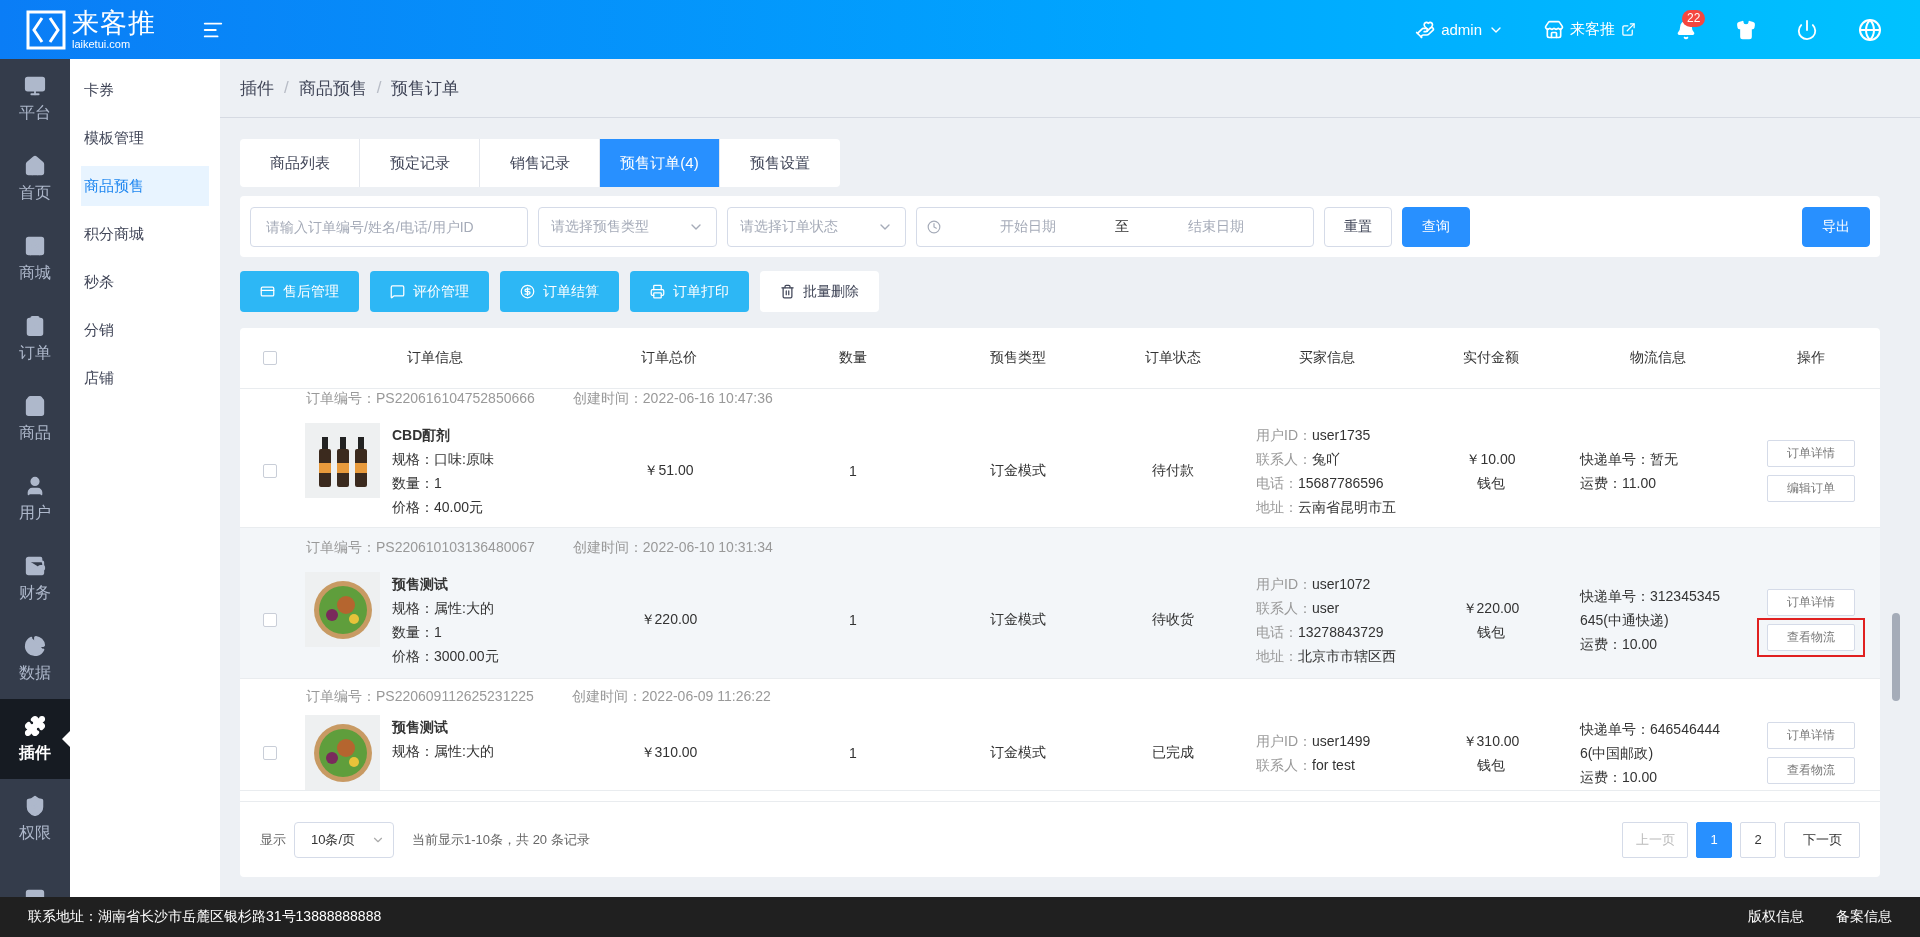 This screenshot has width=1920, height=937. I want to click on buyer-info: 联系人：user, so click(1298, 608).